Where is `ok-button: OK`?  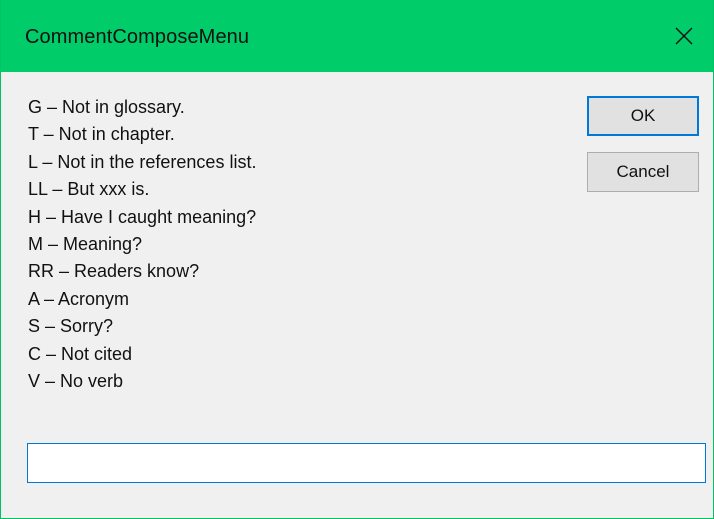 ok-button: OK is located at coordinates (643, 116).